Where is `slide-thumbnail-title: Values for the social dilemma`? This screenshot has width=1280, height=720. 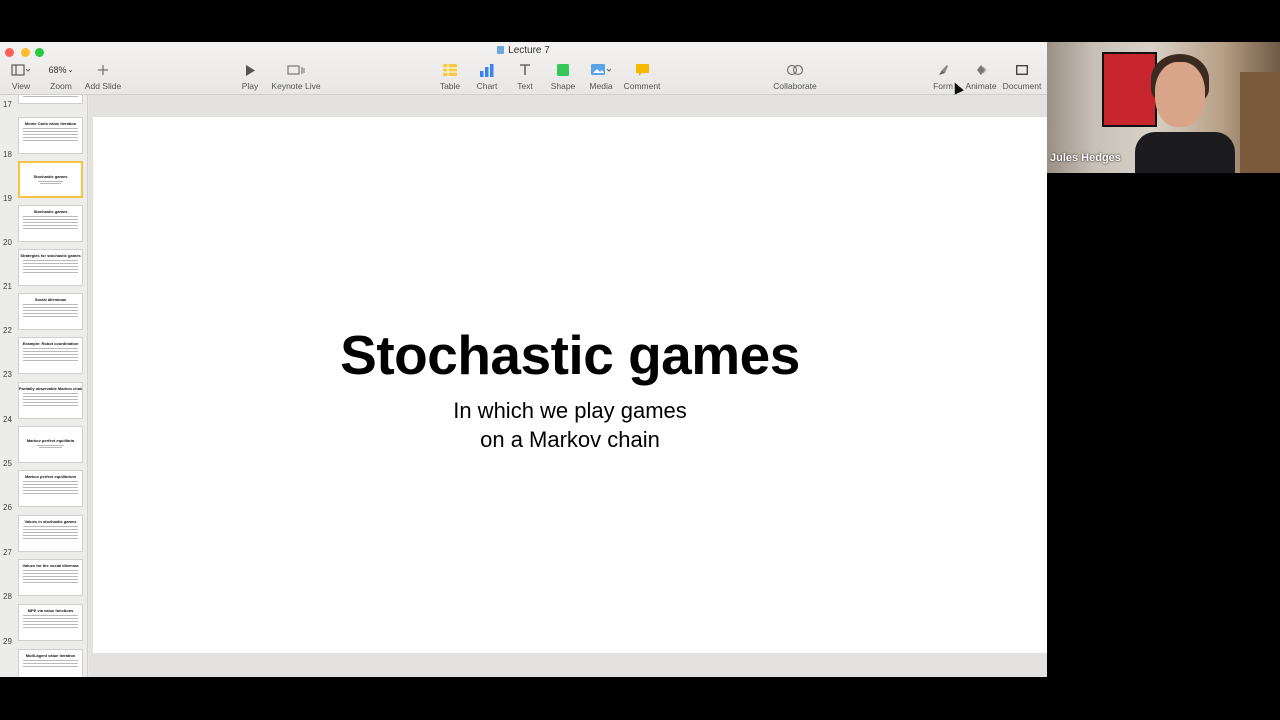 slide-thumbnail-title: Values for the social dilemma is located at coordinates (50, 565).